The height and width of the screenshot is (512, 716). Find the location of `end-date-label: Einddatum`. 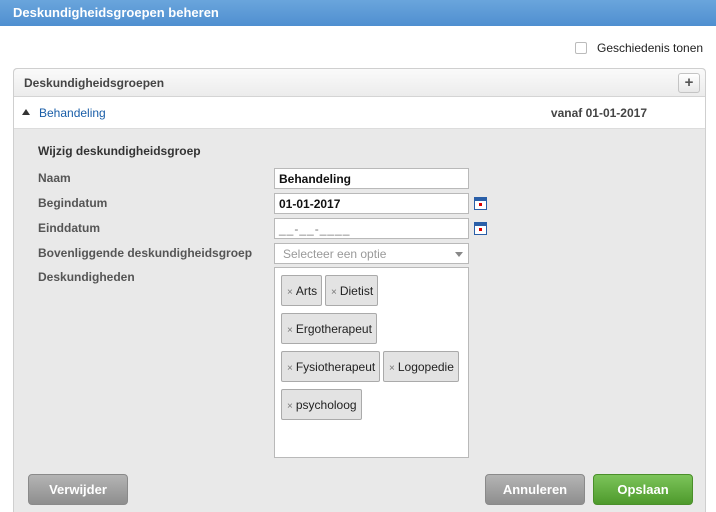

end-date-label: Einddatum is located at coordinates (69, 228).